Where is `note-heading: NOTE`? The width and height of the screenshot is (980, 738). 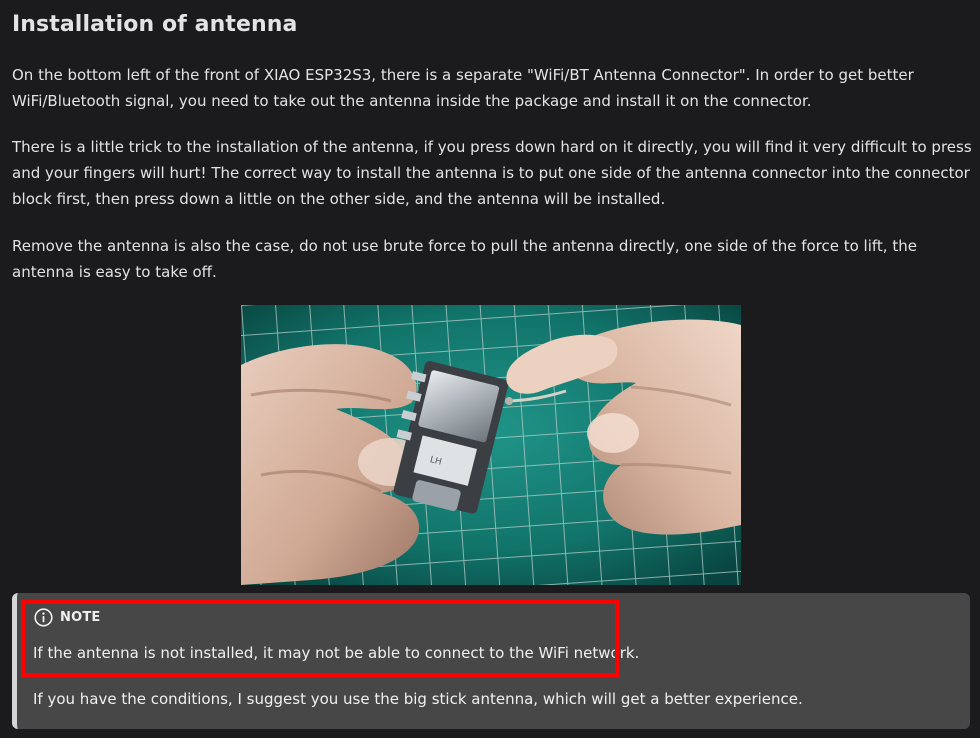 note-heading: NOTE is located at coordinates (67, 617).